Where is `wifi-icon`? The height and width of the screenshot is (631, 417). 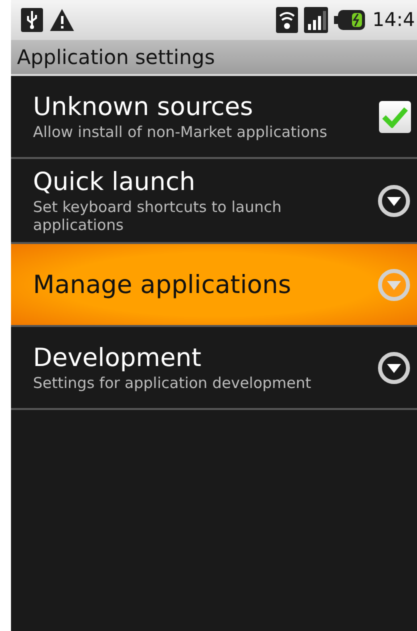 wifi-icon is located at coordinates (287, 20).